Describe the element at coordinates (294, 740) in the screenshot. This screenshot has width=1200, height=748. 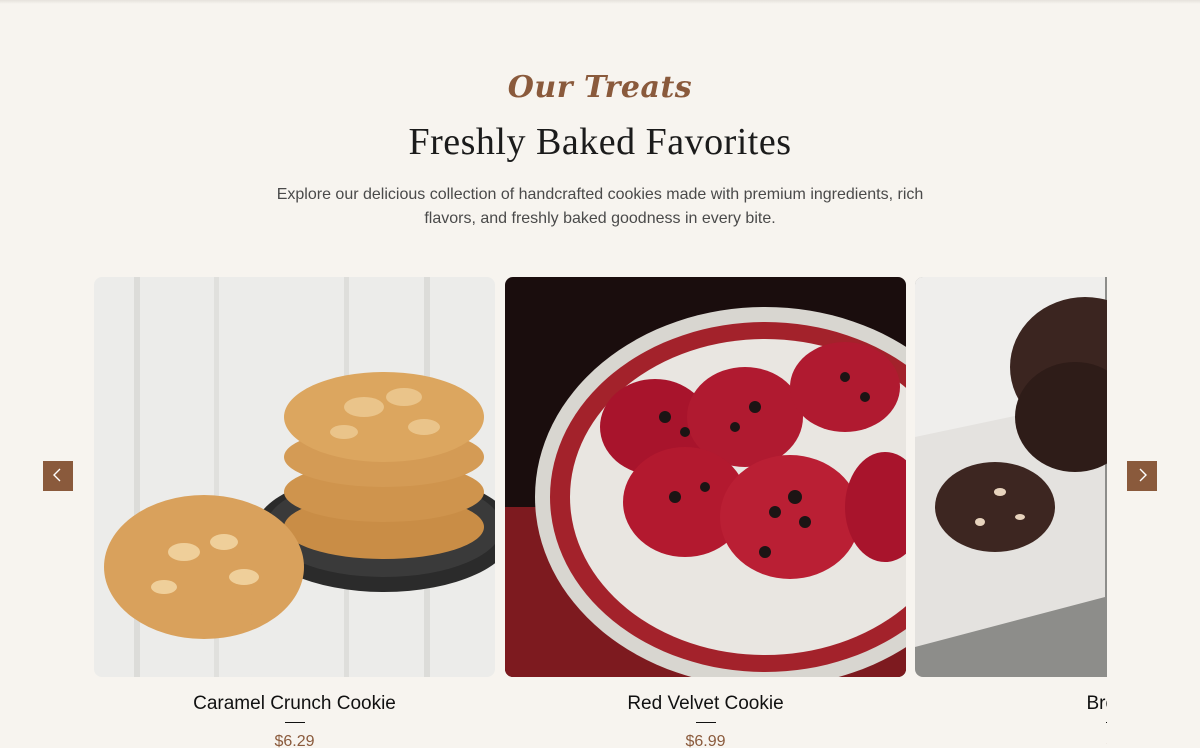
I see `product-price: $6.29` at that location.